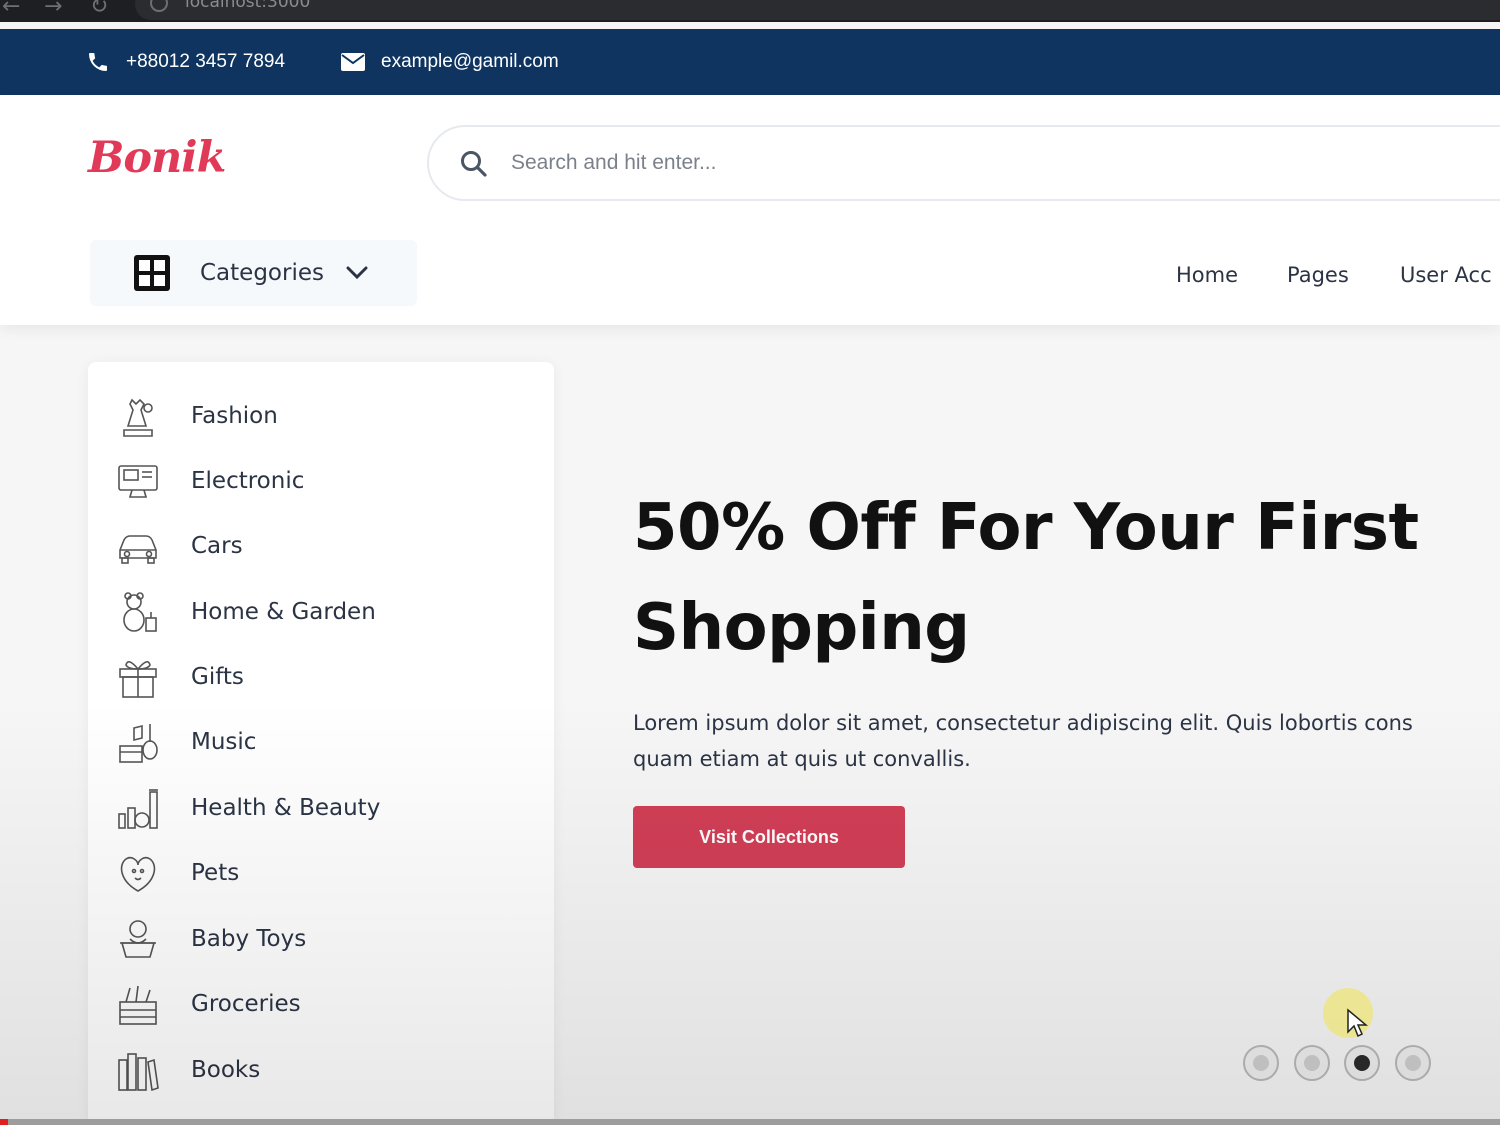 Image resolution: width=1500 pixels, height=1125 pixels. Describe the element at coordinates (215, 873) in the screenshot. I see `category-label: Pets` at that location.